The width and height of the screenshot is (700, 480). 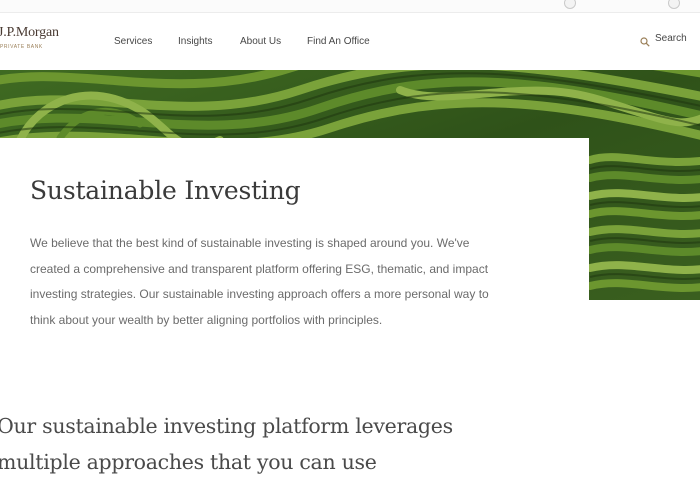 I want to click on utility-strip, so click(x=350, y=6).